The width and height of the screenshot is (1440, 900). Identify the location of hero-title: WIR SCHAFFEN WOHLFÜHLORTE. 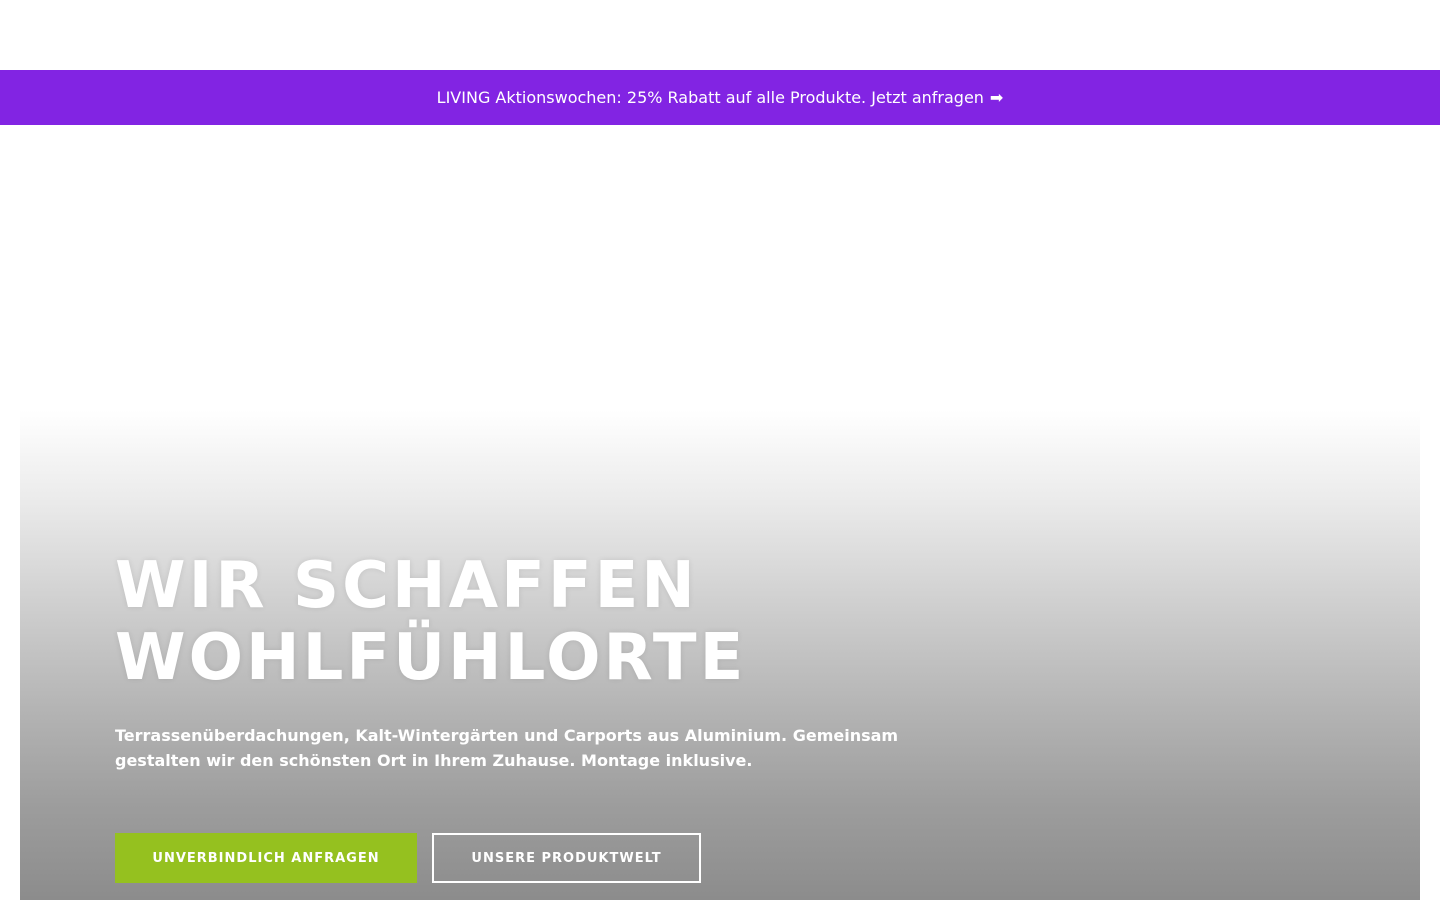
(430, 622).